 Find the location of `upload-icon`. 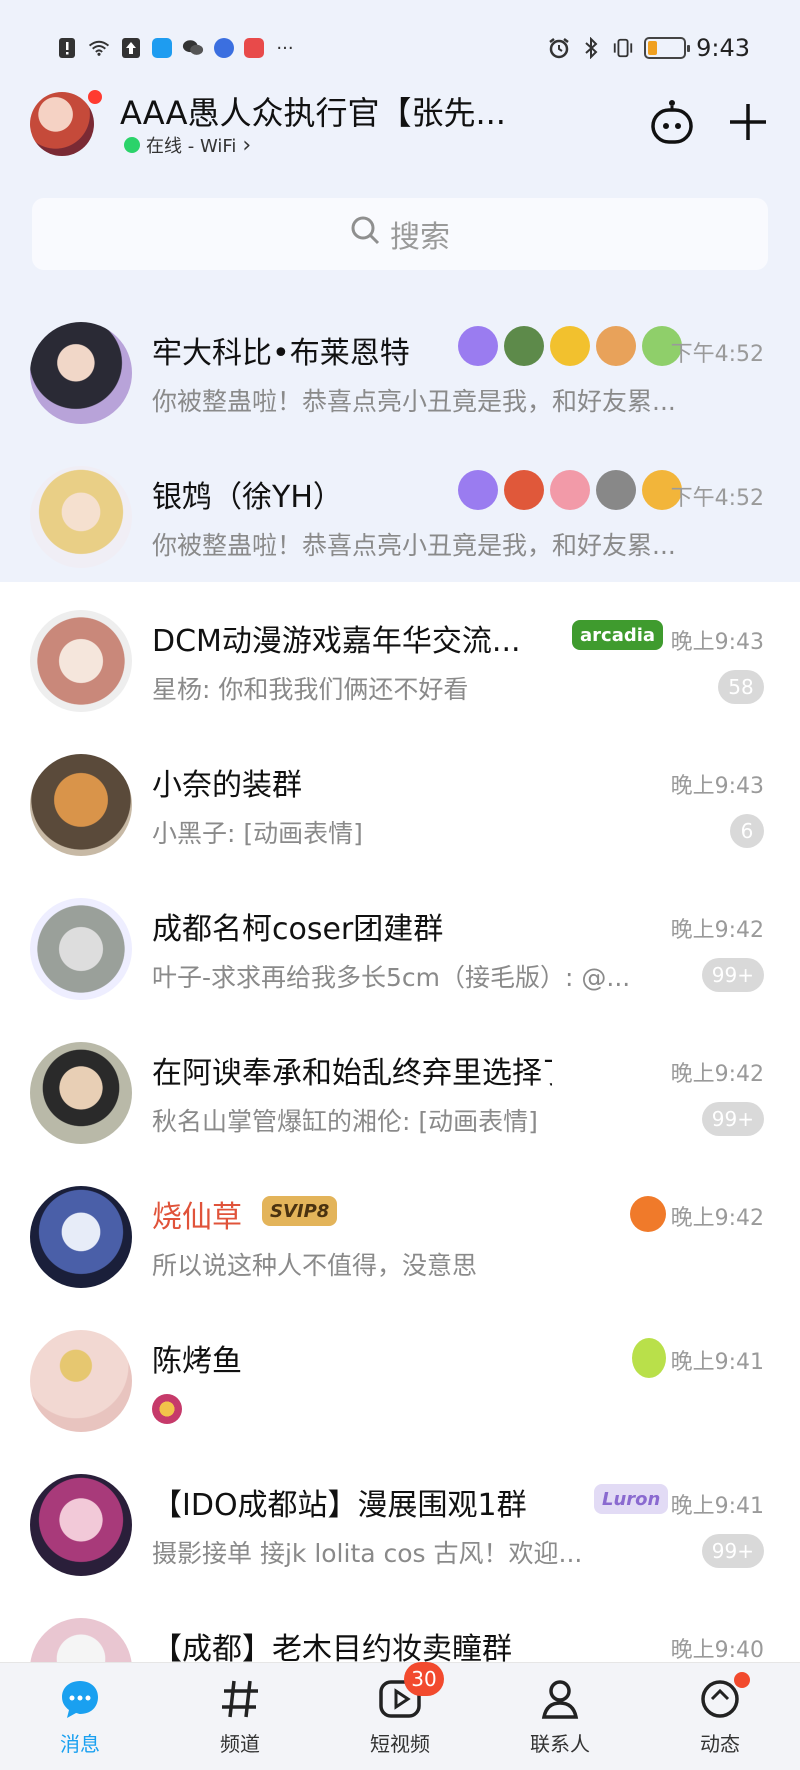

upload-icon is located at coordinates (131, 48).